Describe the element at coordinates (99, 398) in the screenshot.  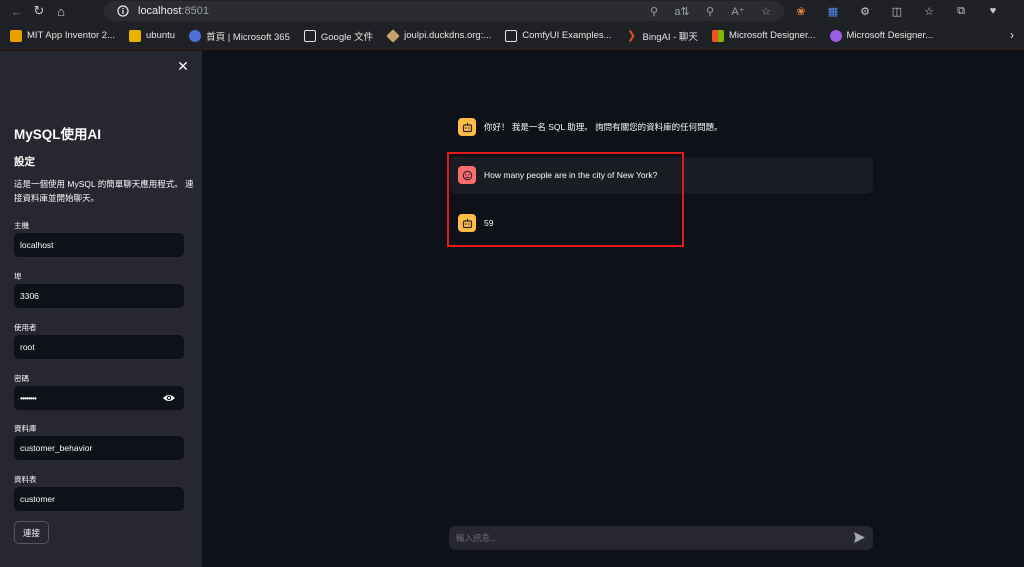
I see `password-input: ••••••••` at that location.